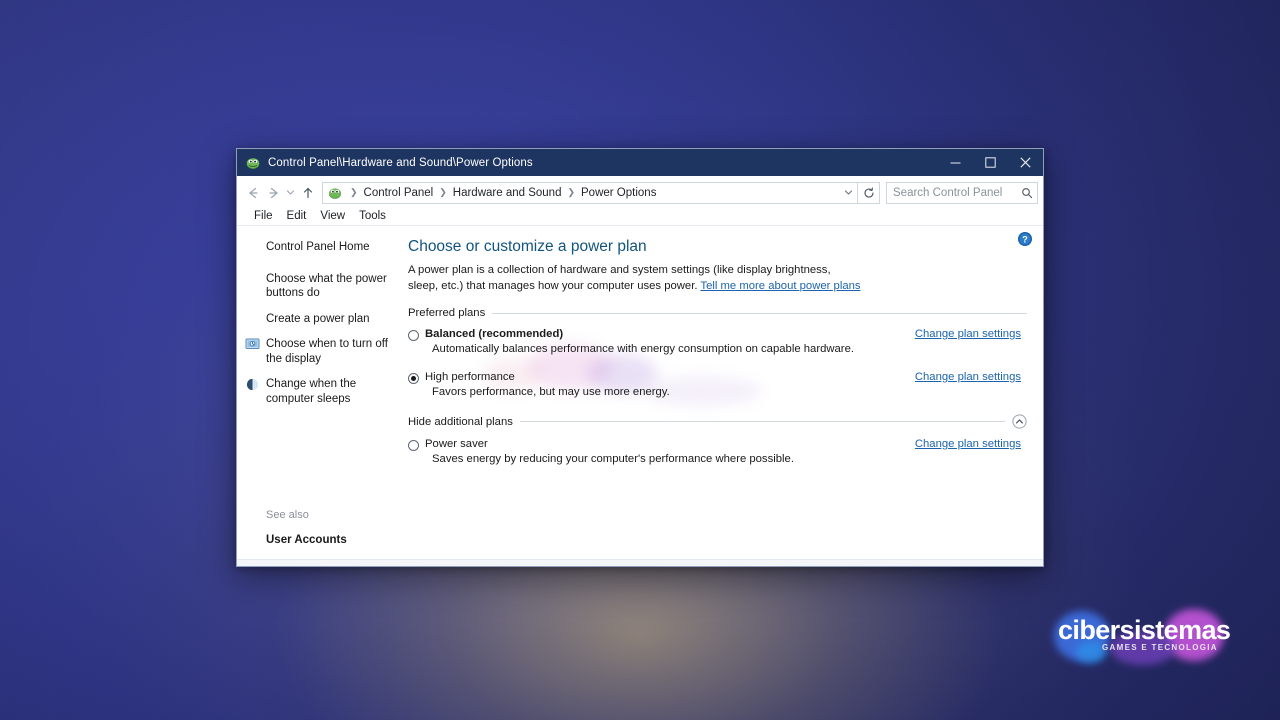  I want to click on radio-high-performance, so click(413, 378).